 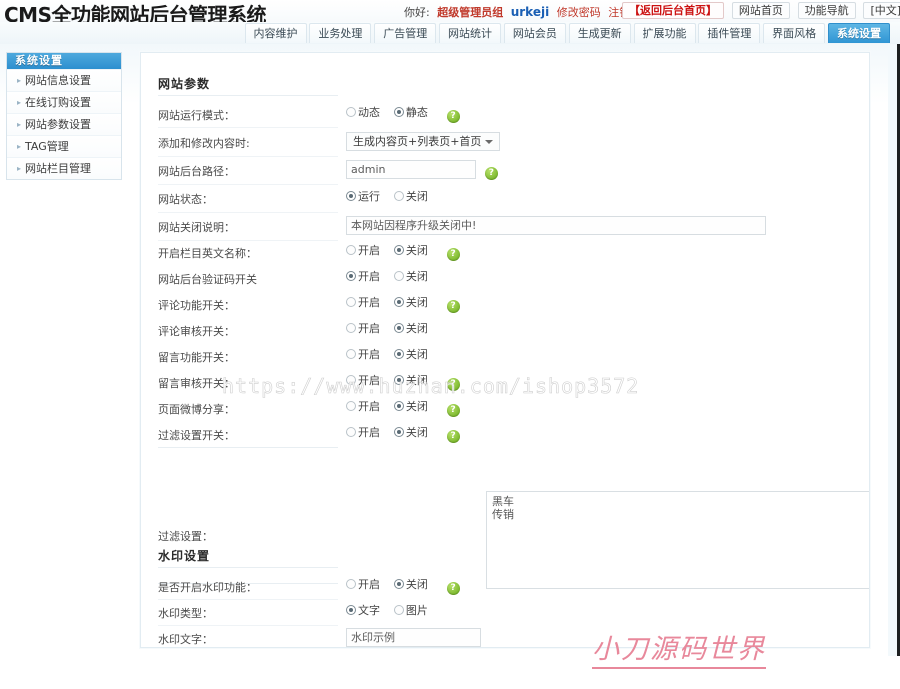 I want to click on watermark-text-input, so click(x=413, y=637).